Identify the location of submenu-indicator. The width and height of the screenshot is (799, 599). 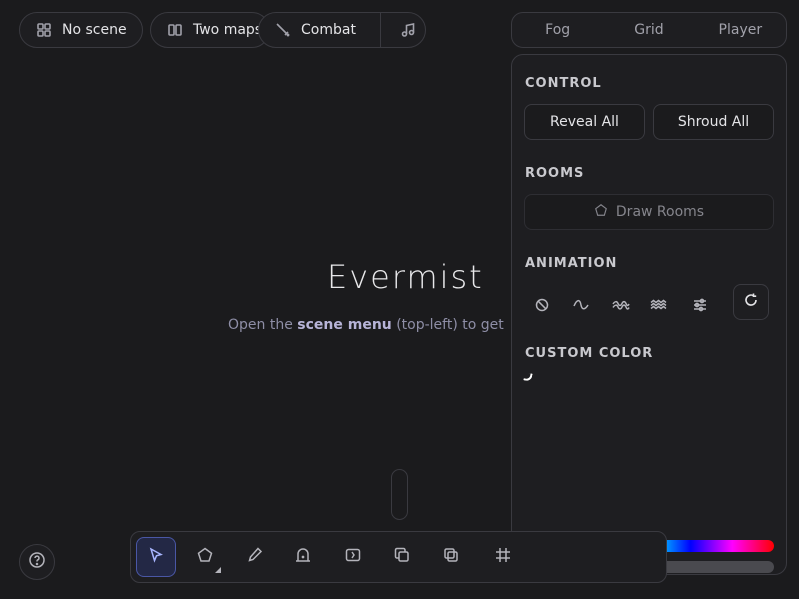
(218, 570).